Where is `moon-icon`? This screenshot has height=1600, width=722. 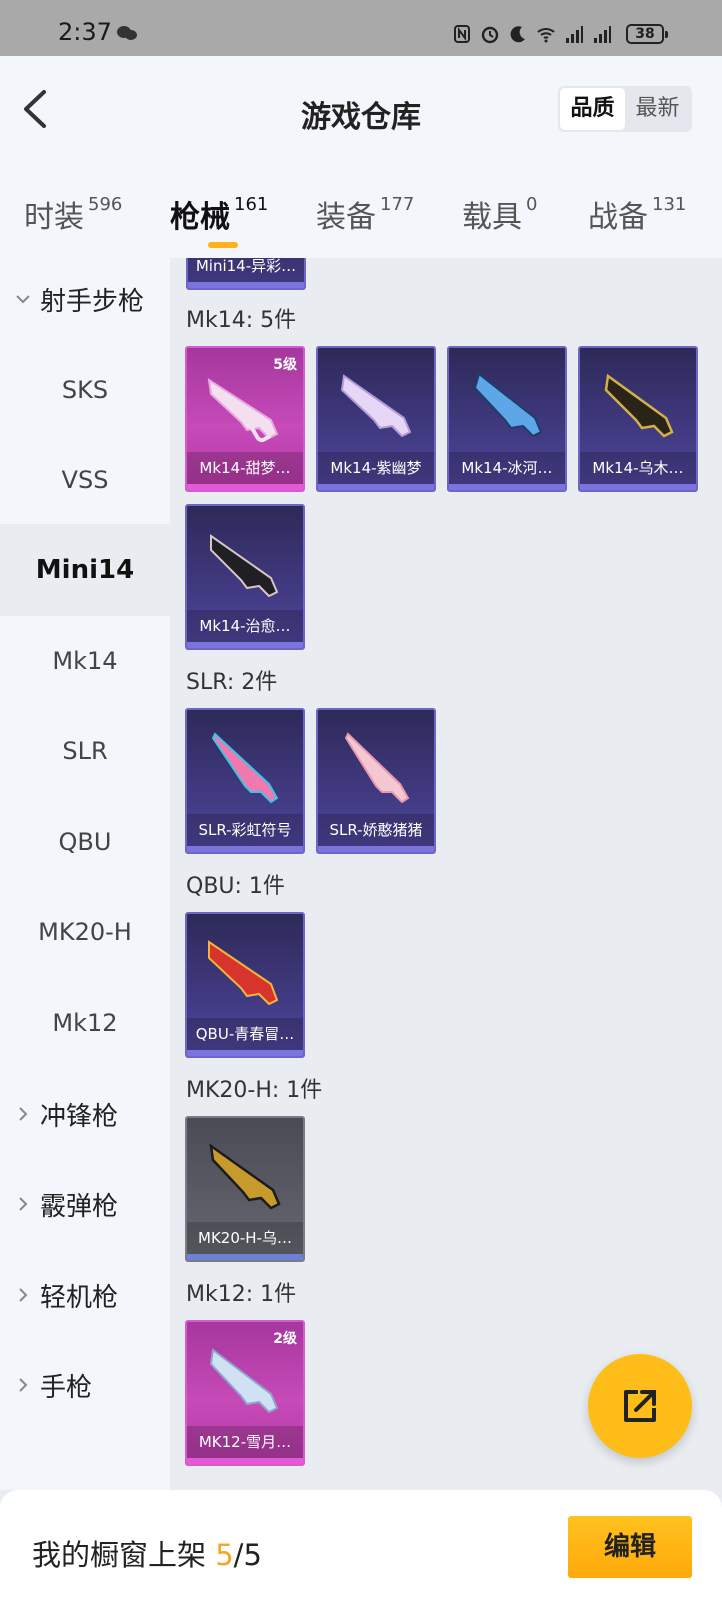 moon-icon is located at coordinates (517, 34).